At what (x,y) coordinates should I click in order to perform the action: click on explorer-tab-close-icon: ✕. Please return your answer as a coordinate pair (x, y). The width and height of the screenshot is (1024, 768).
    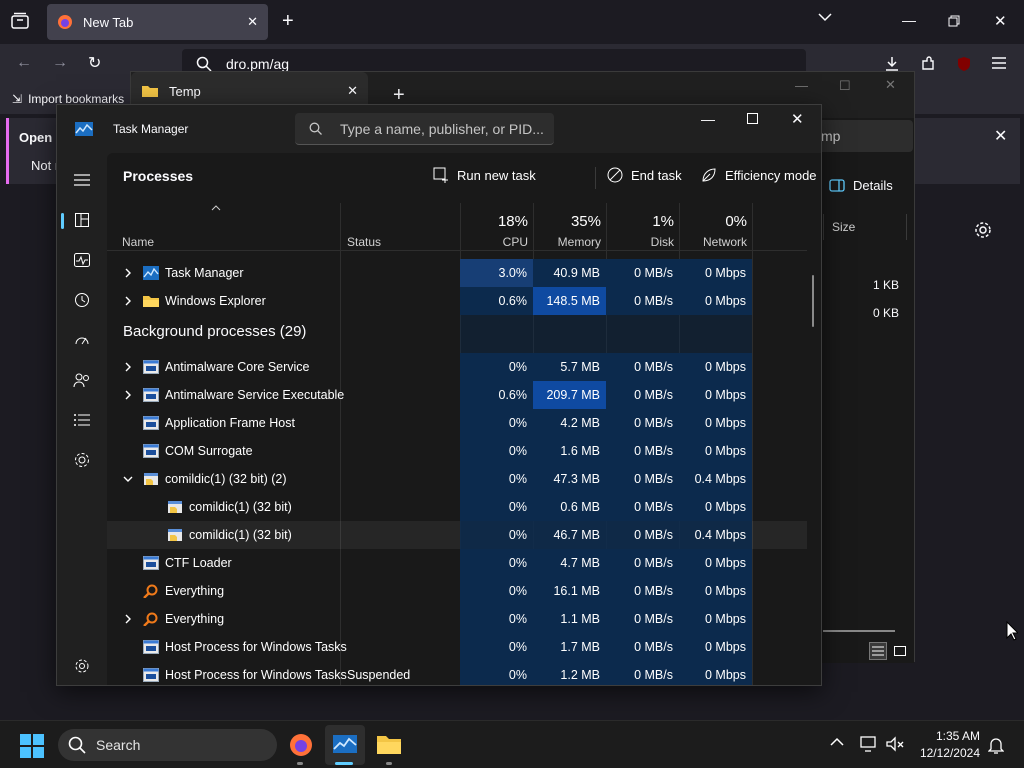
    Looking at the image, I should click on (352, 91).